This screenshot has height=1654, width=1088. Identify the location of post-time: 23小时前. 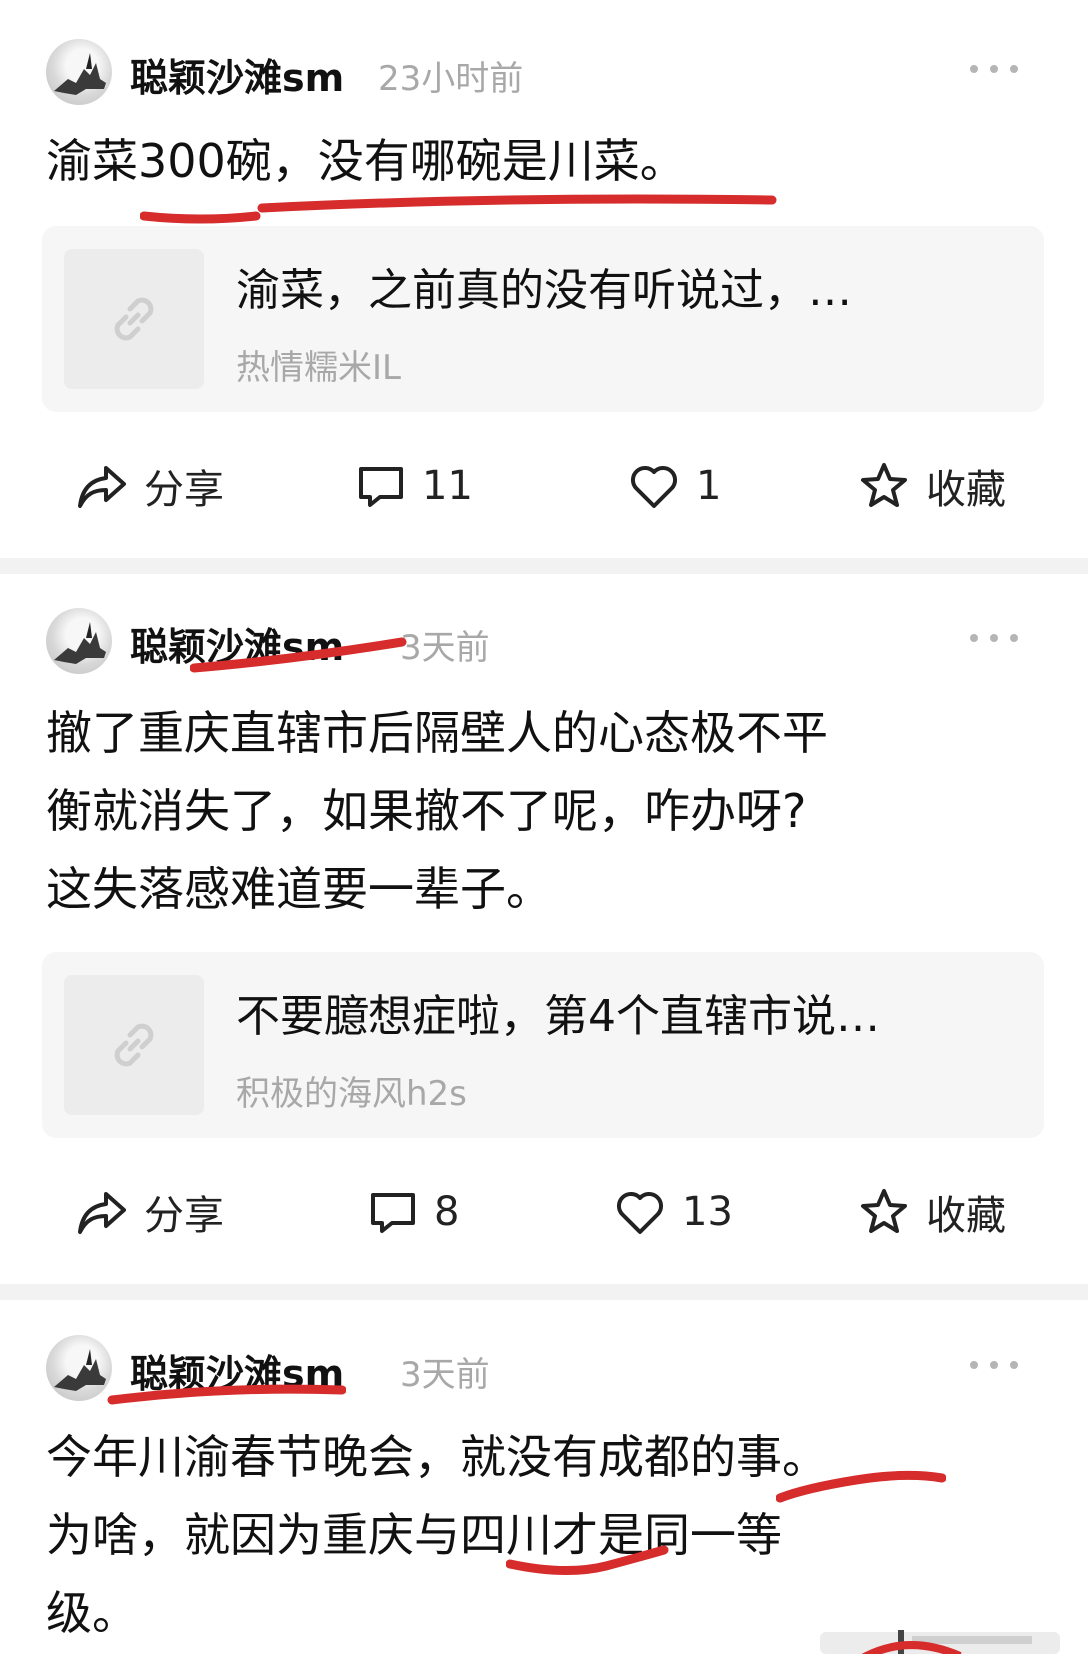
(451, 79).